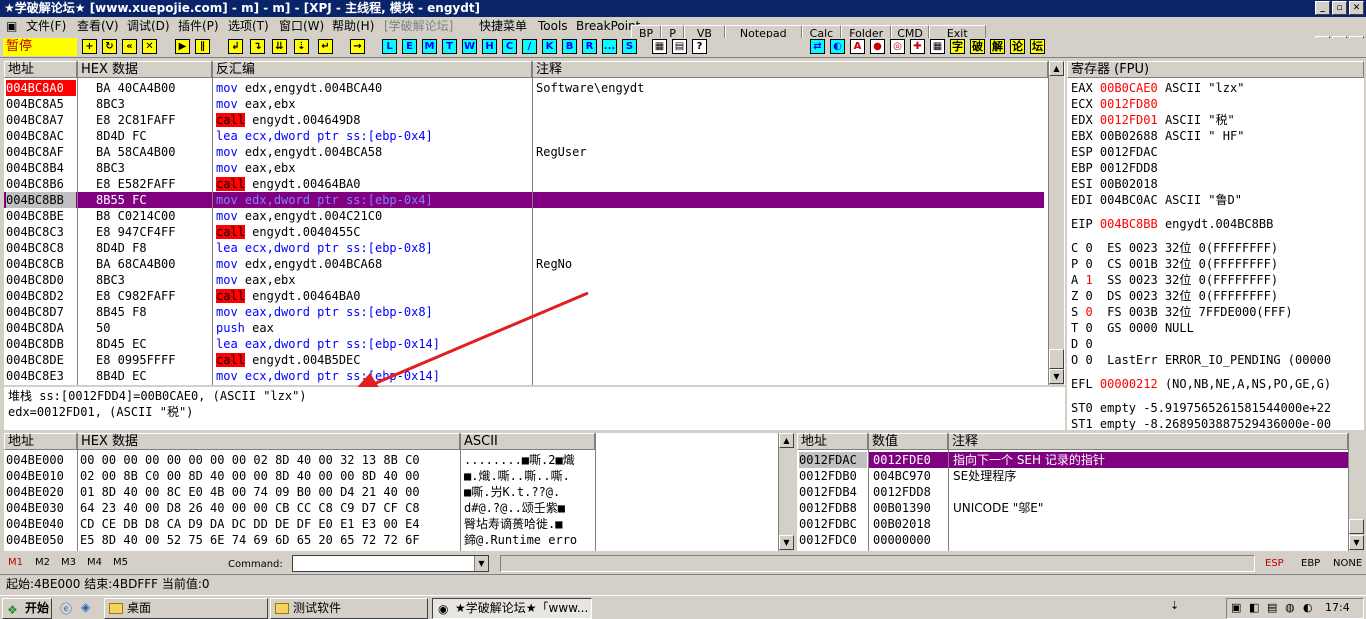 Image resolution: width=1366 pixels, height=619 pixels. Describe the element at coordinates (372, 69) in the screenshot. I see `disasm-header-dis: 反汇编` at that location.